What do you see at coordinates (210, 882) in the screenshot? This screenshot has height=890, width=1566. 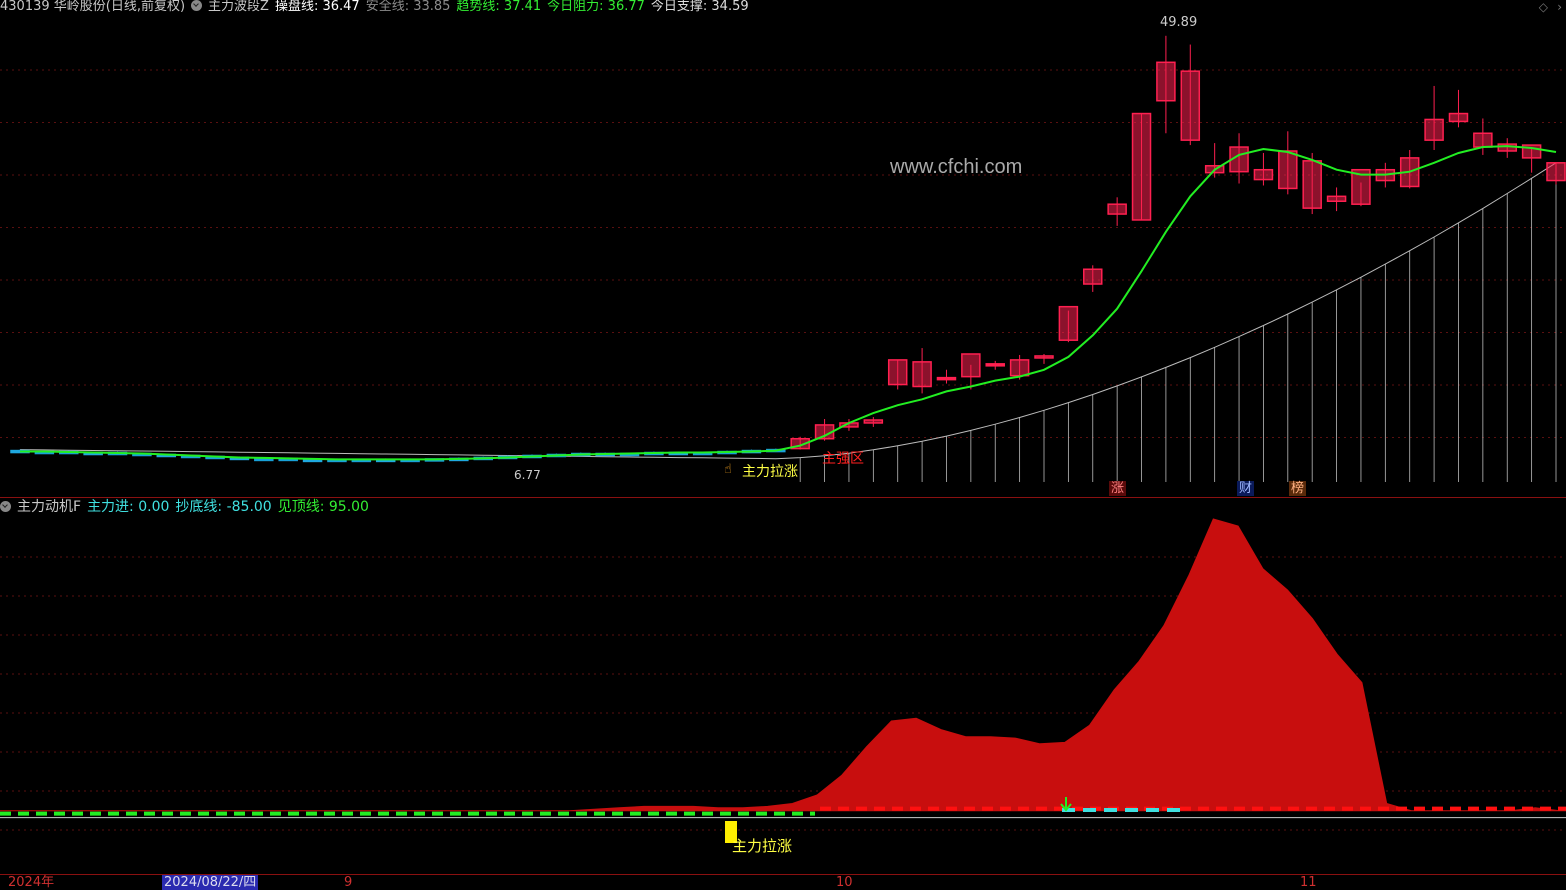 I see `x-axis-cursor-date: 2024/08/22/四` at bounding box center [210, 882].